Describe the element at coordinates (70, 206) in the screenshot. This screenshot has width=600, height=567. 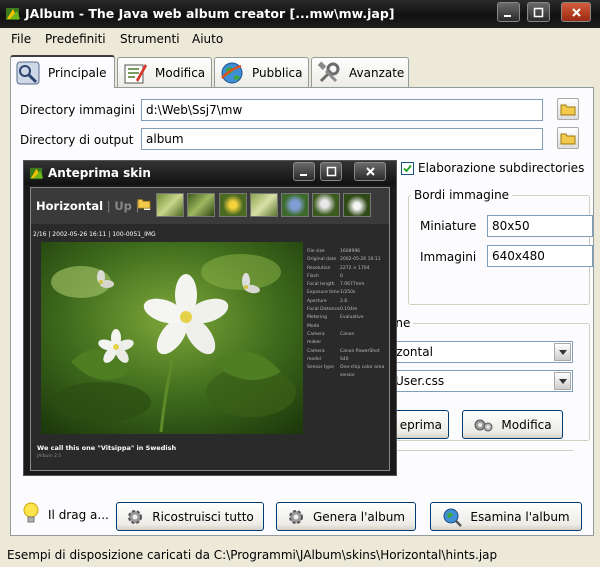
I see `nav-skin-name: Horizontal` at that location.